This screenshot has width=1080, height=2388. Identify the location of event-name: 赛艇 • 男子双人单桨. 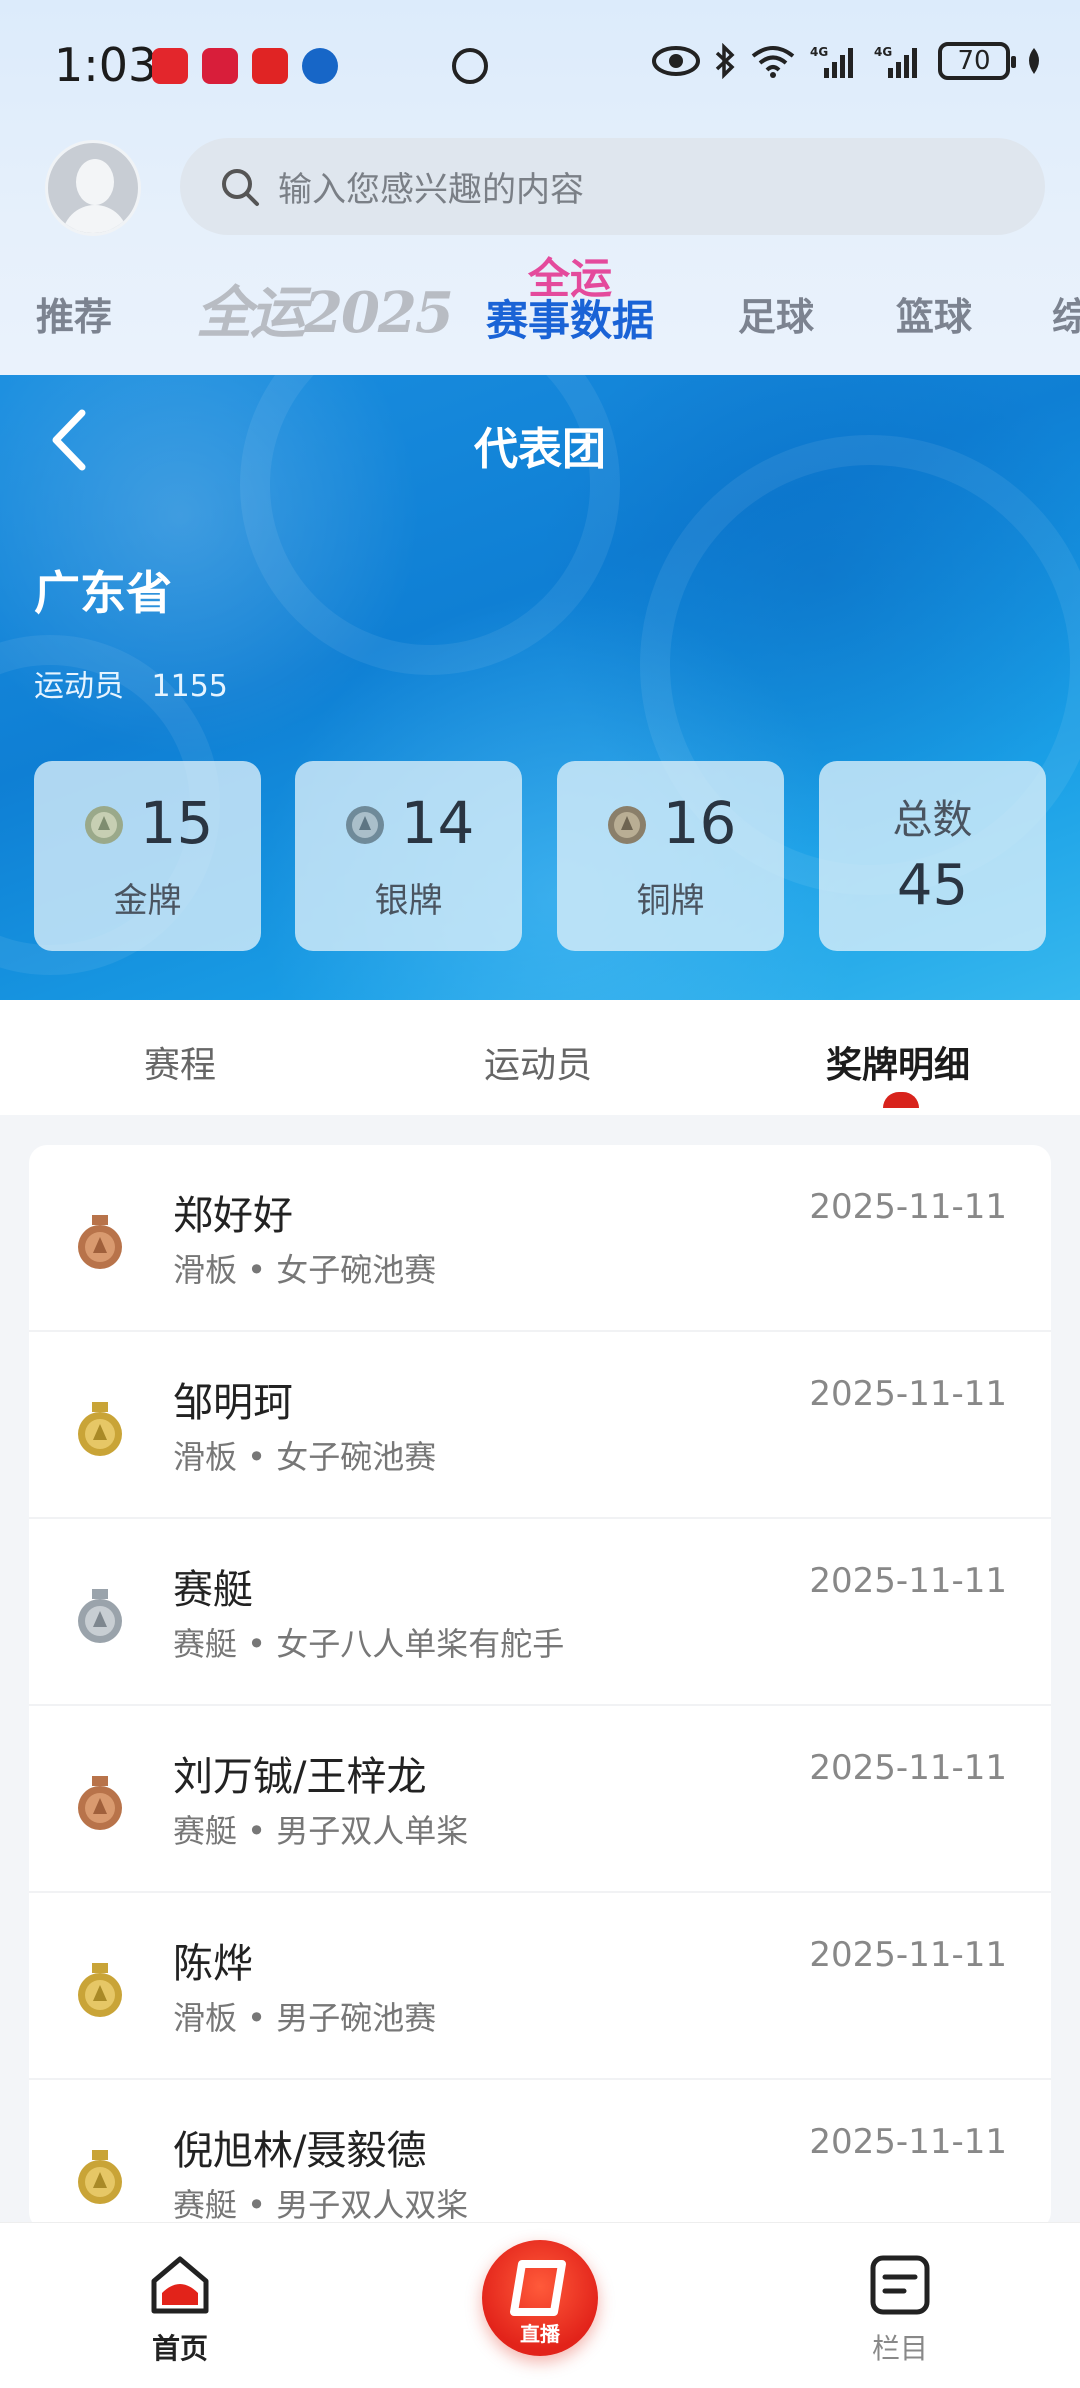
(321, 1831).